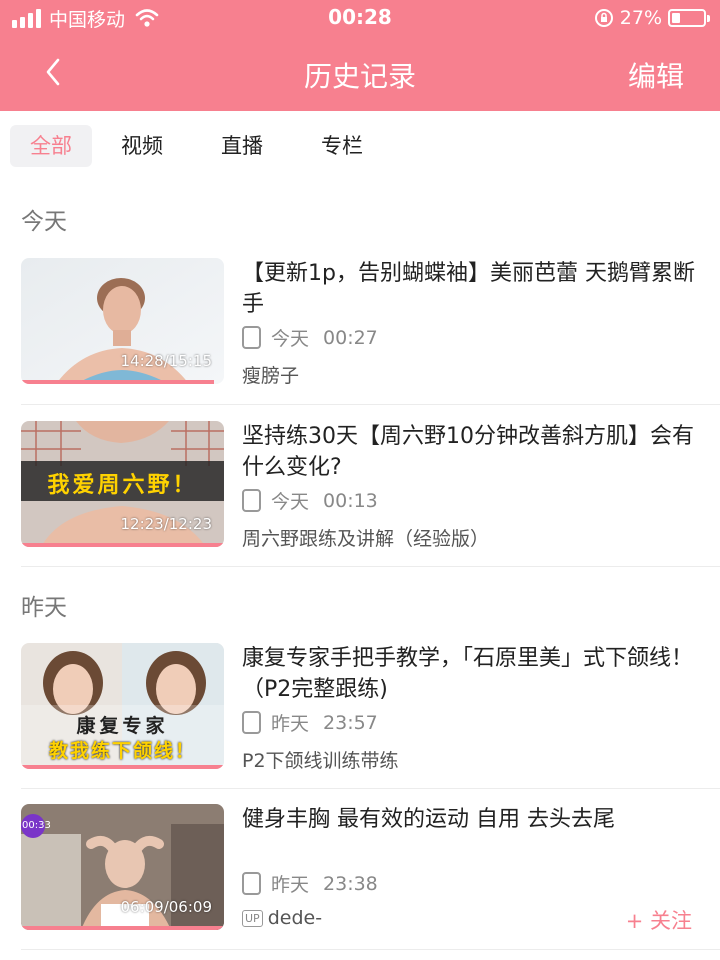  I want to click on tab-all: 全部, so click(51, 146).